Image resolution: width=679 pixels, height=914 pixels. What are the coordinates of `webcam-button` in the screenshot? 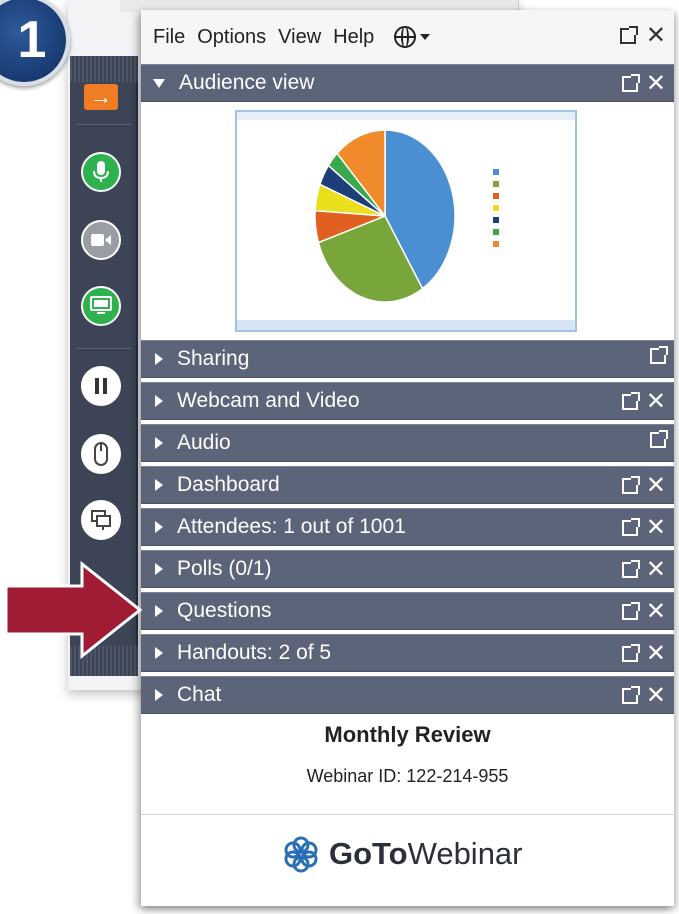 It's located at (101, 240).